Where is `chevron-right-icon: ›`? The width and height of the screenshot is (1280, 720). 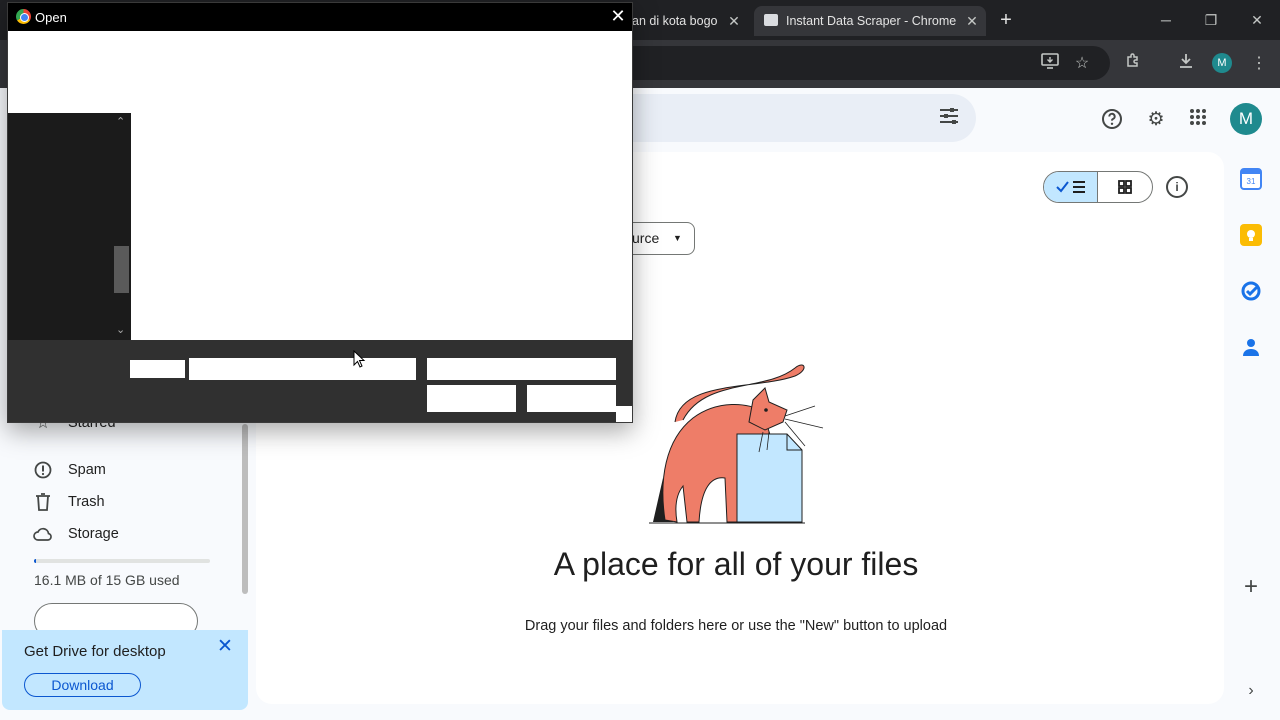 chevron-right-icon: › is located at coordinates (1251, 691).